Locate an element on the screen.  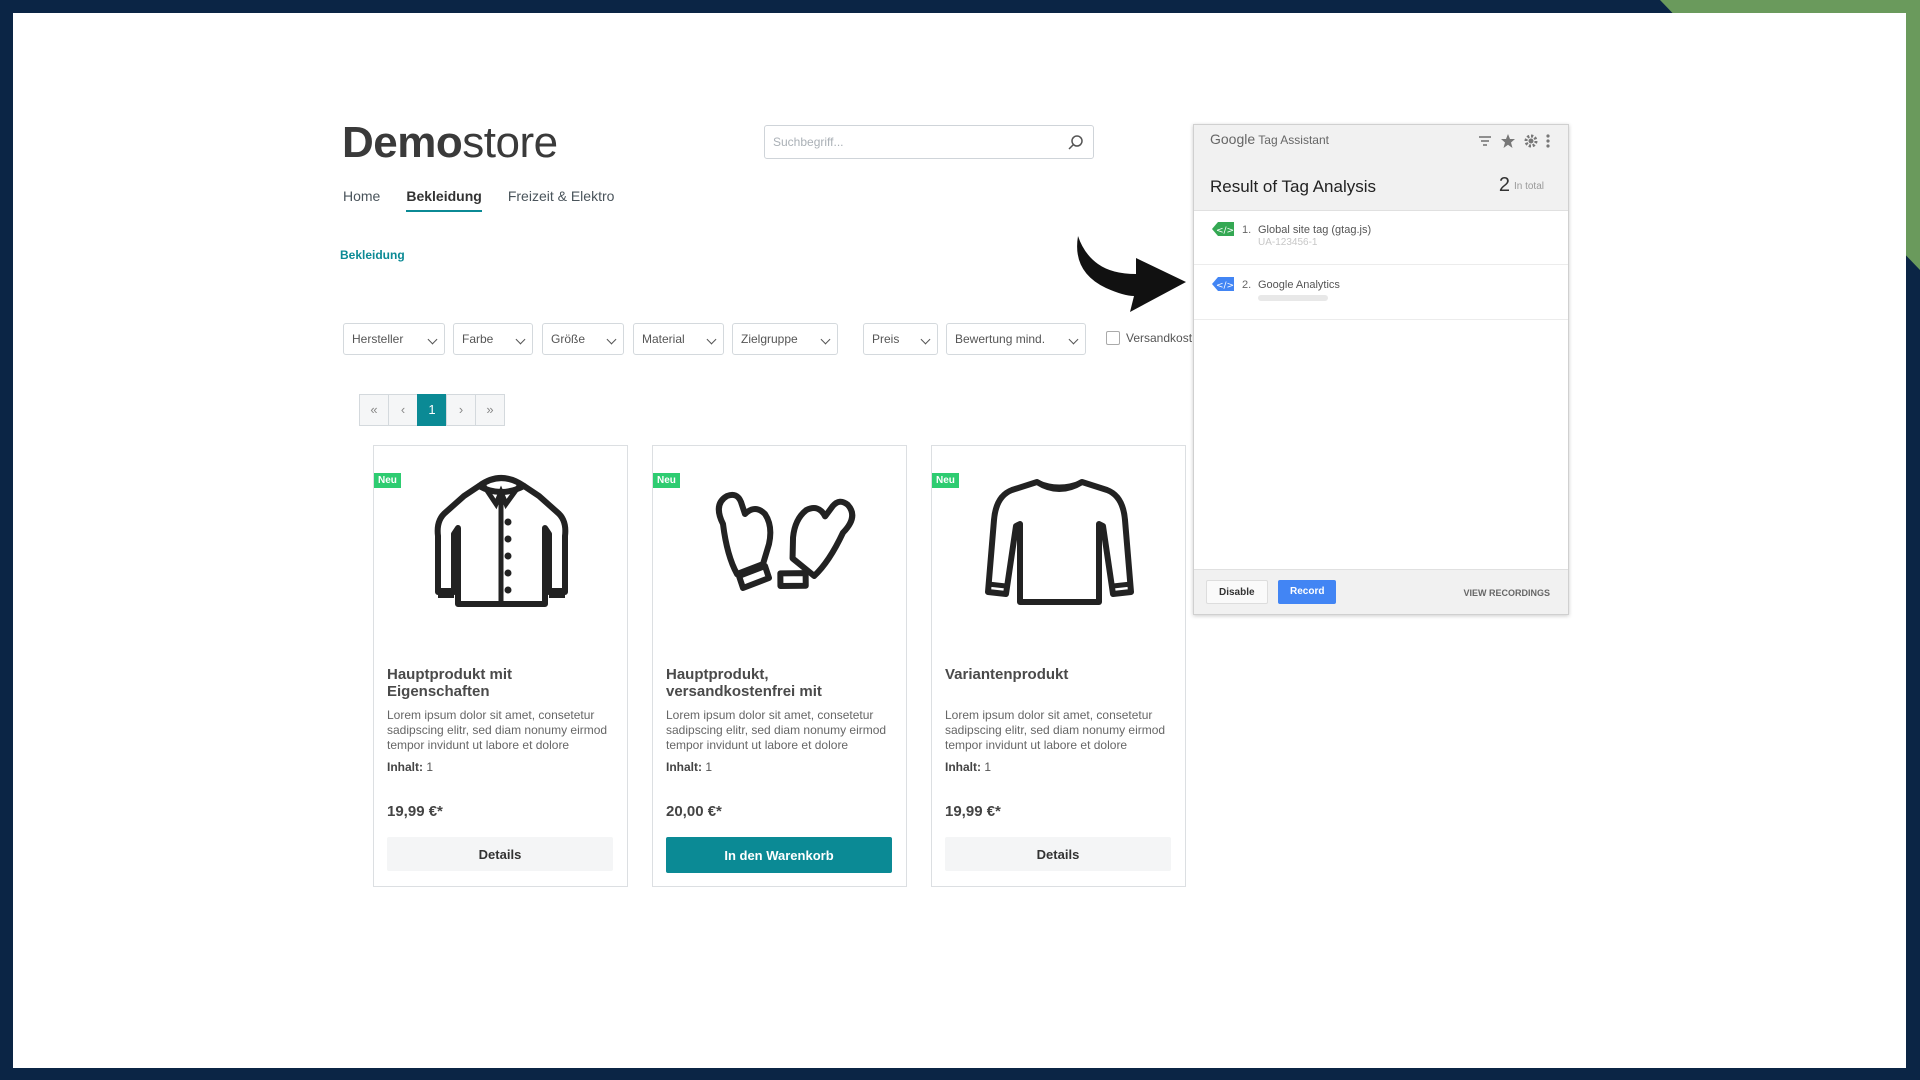
record-button: Record is located at coordinates (1307, 592).